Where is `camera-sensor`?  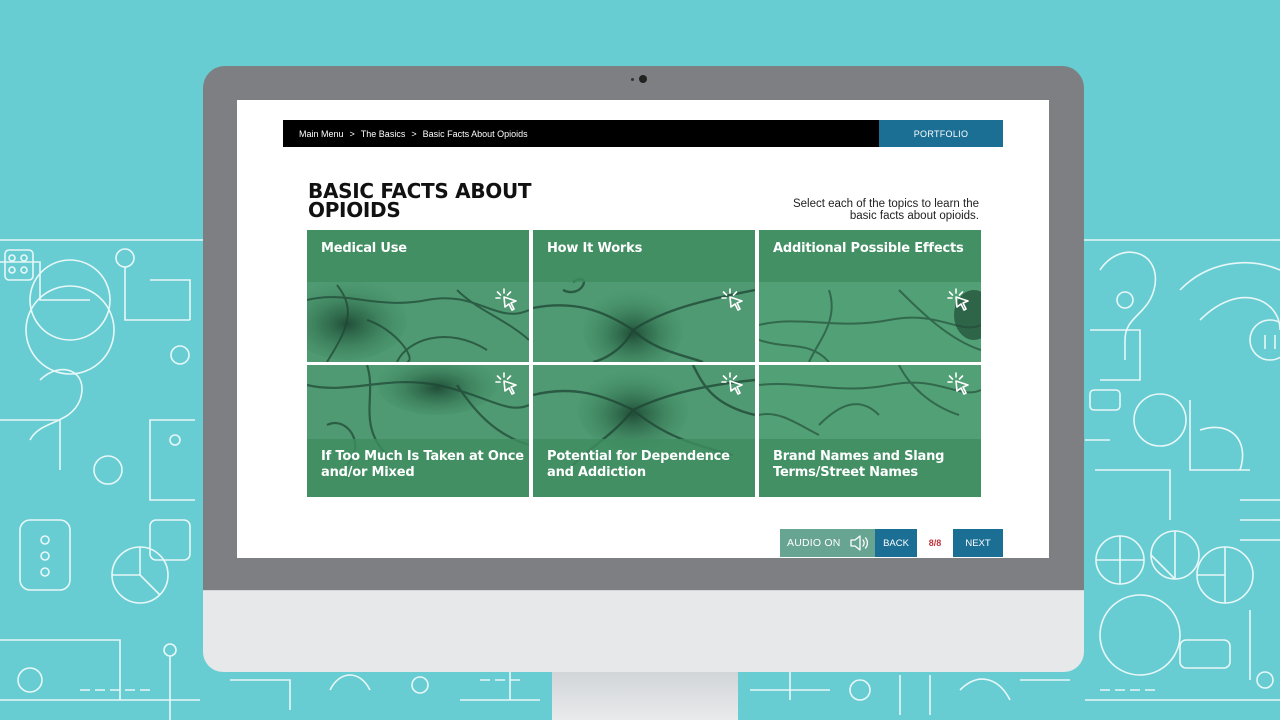 camera-sensor is located at coordinates (632, 79).